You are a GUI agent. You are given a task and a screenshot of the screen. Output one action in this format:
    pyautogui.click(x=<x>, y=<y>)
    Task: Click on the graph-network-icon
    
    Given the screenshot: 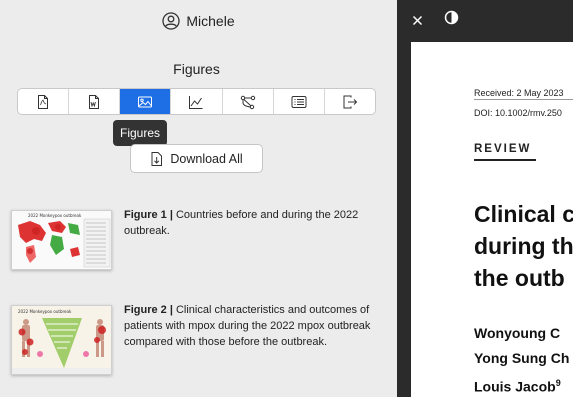 What is the action you would take?
    pyautogui.click(x=247, y=102)
    